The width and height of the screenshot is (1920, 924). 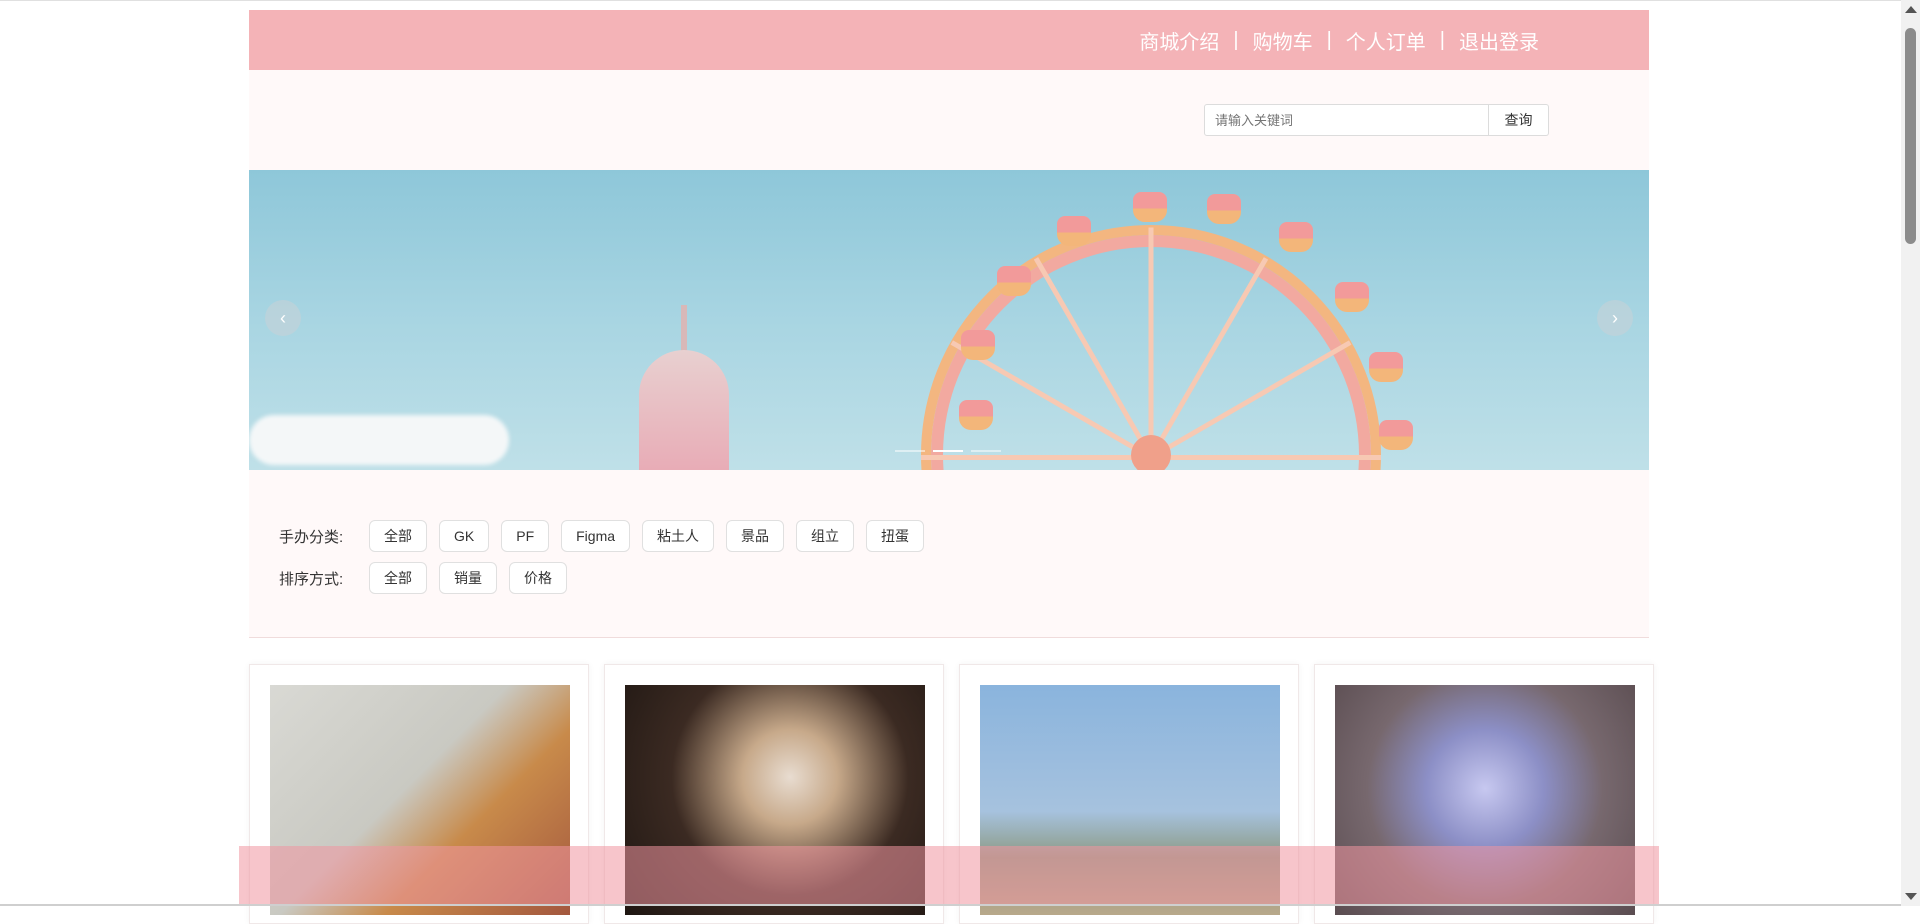 What do you see at coordinates (678, 536) in the screenshot?
I see `category-chip-nendoroid: 粘土人` at bounding box center [678, 536].